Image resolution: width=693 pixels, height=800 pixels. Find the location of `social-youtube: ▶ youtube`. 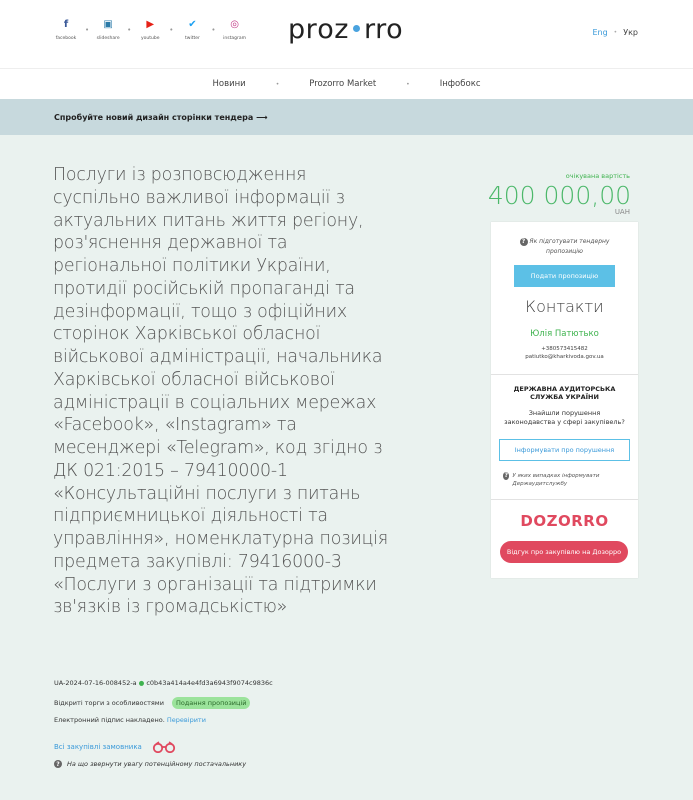

social-youtube: ▶ youtube is located at coordinates (150, 30).